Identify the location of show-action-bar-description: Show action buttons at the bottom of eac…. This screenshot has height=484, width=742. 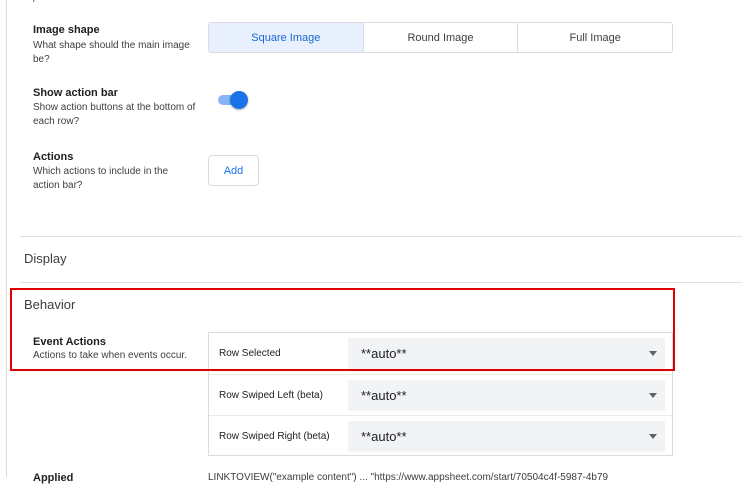
(114, 114).